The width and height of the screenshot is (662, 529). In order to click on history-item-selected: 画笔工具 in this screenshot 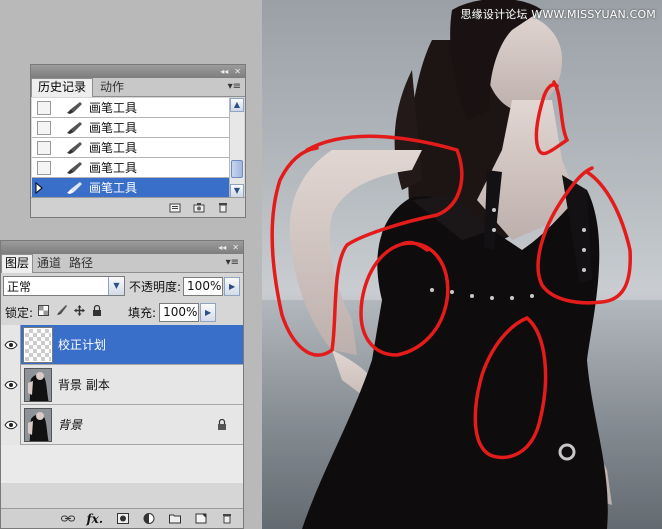, I will do `click(131, 188)`.